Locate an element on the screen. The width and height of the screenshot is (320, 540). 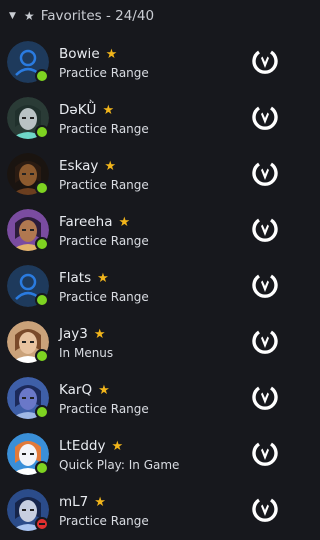
friend-row: Fareeha ★ Practice Range is located at coordinates (148, 230).